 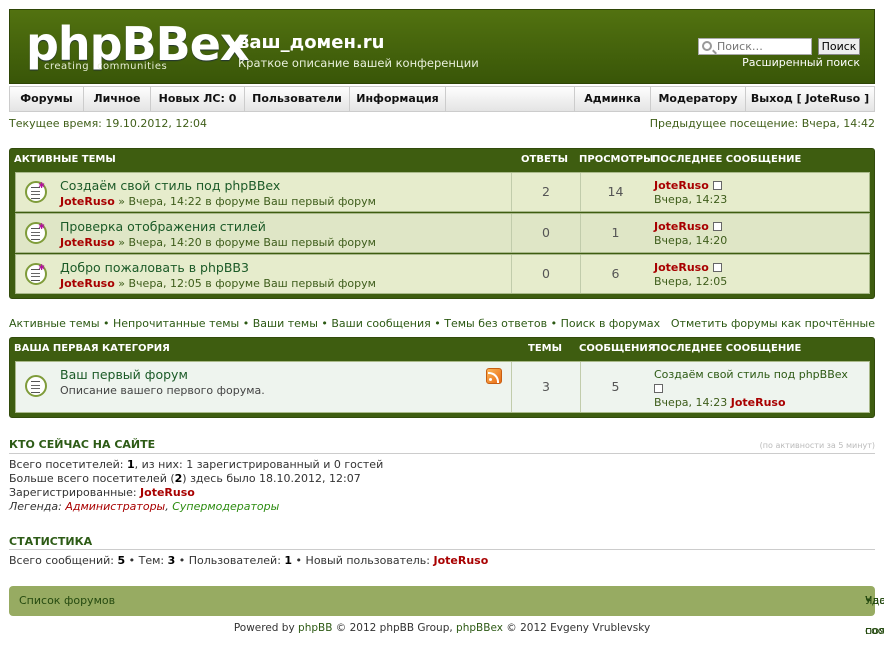 What do you see at coordinates (102, 492) in the screenshot?
I see `online-registered: Зарегистрированные: JoteRuso` at bounding box center [102, 492].